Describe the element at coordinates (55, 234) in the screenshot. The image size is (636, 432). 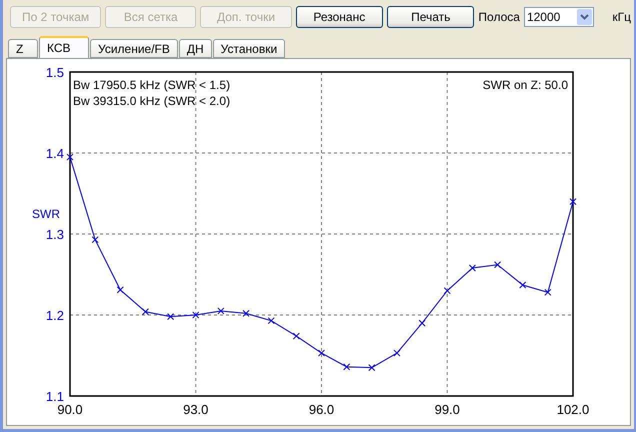
I see `y-tick-label: 1.3` at that location.